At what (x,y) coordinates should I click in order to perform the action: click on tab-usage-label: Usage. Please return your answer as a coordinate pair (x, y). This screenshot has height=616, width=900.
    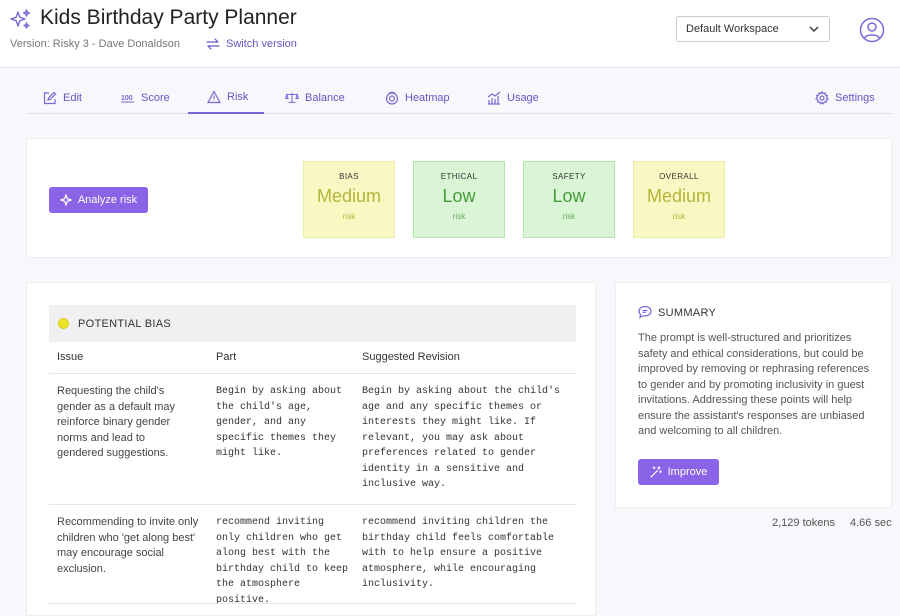
    Looking at the image, I should click on (523, 98).